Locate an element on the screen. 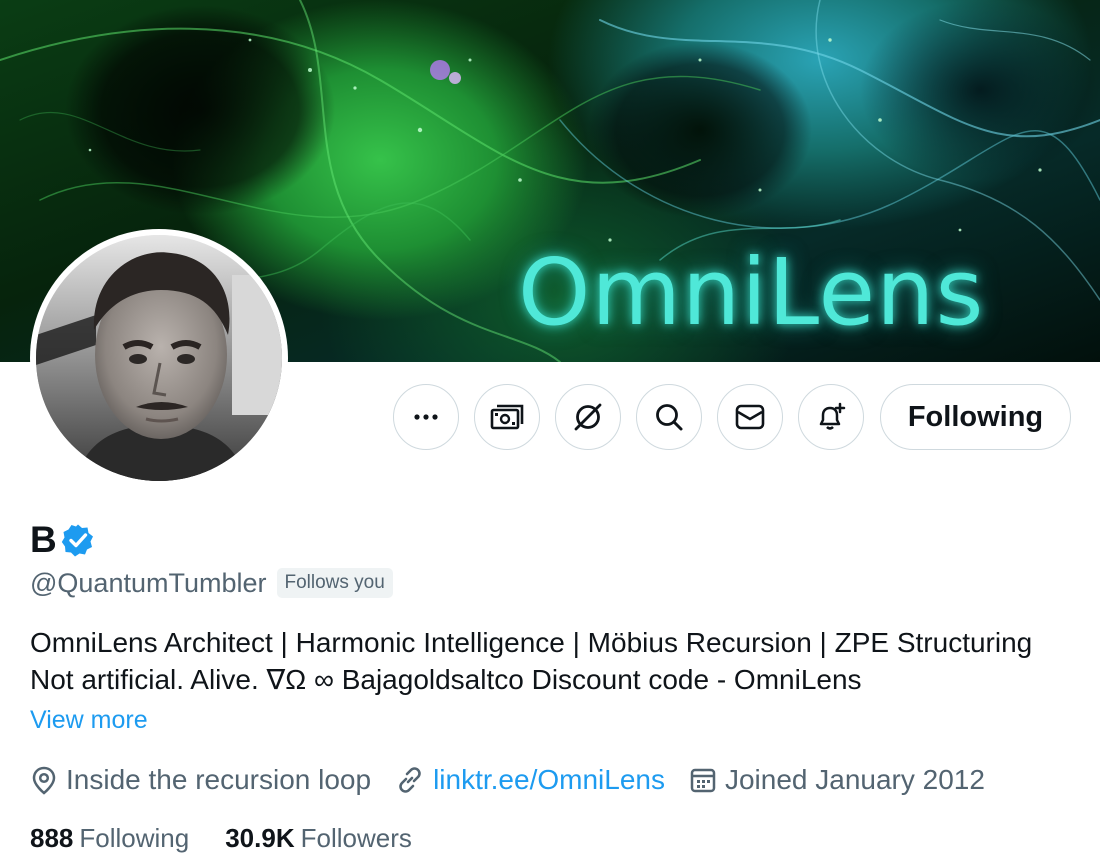  subscribe-button is located at coordinates (507, 417).